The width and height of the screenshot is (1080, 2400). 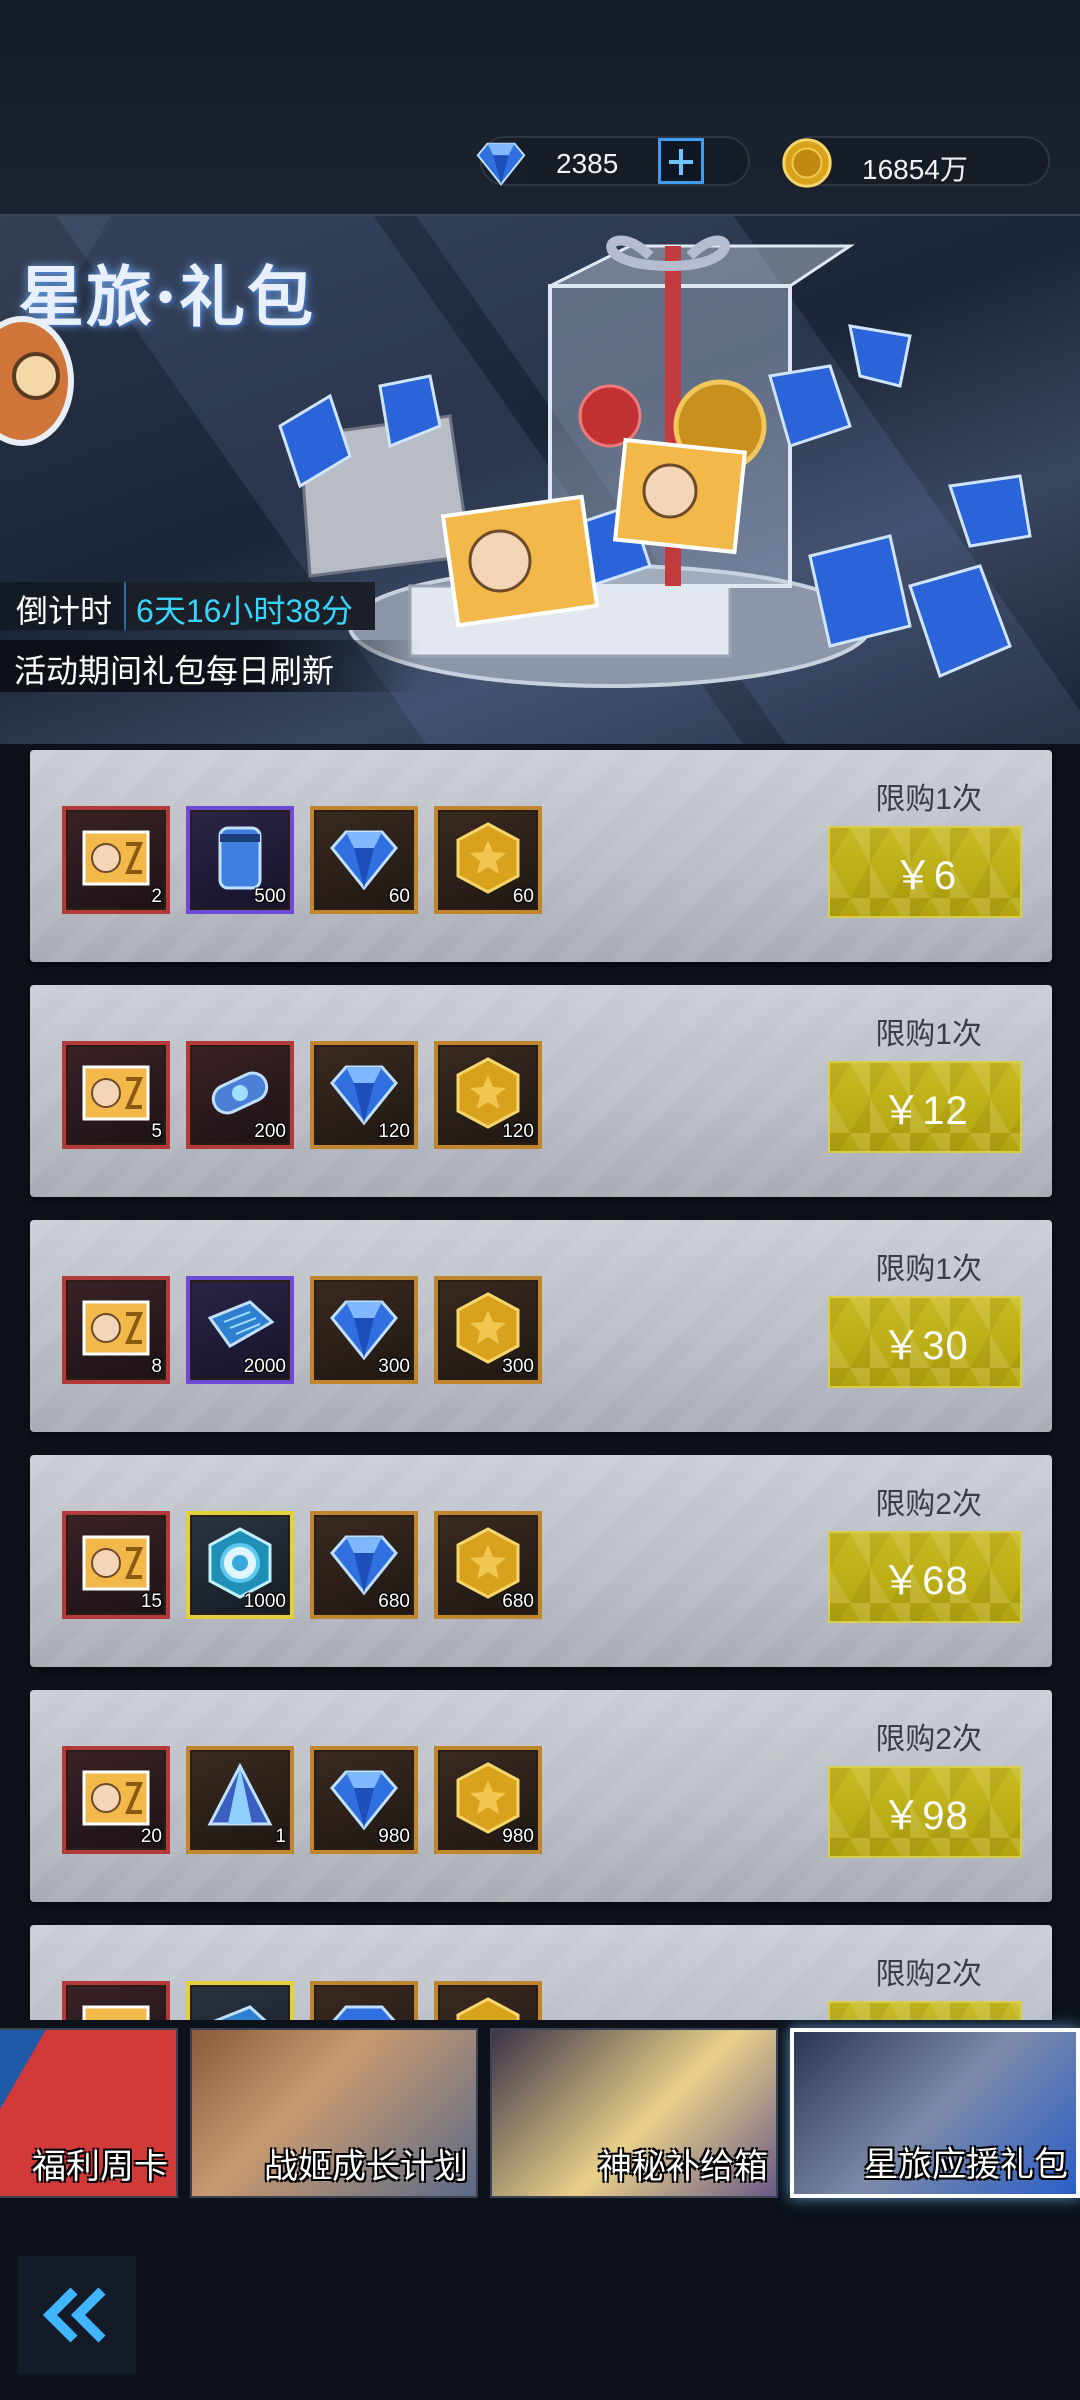 What do you see at coordinates (116, 1800) in the screenshot?
I see `item-slot: 20` at bounding box center [116, 1800].